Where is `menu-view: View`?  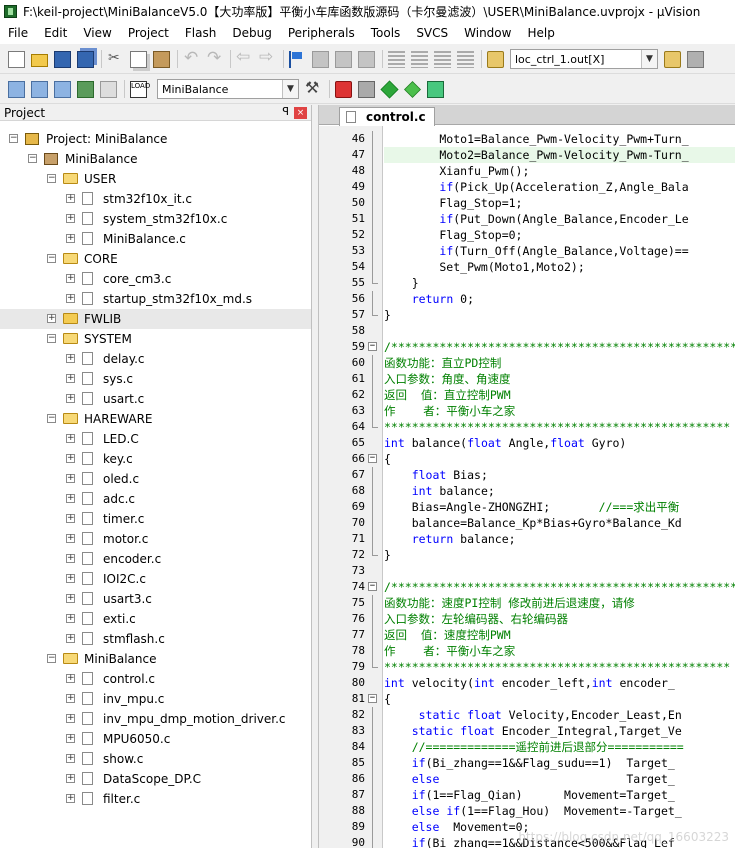 menu-view: View is located at coordinates (97, 33).